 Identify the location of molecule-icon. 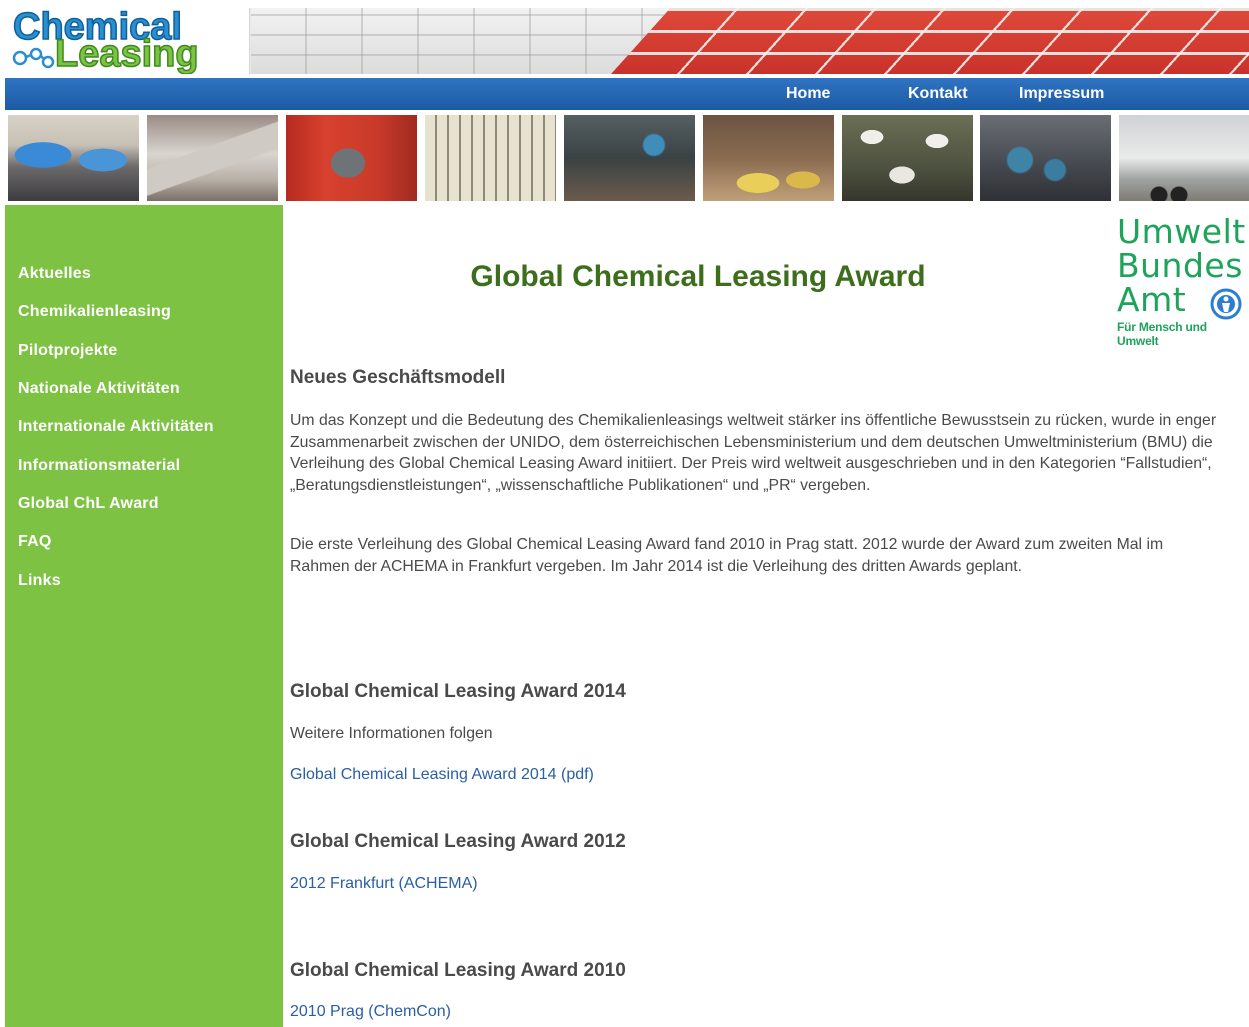
(33, 58).